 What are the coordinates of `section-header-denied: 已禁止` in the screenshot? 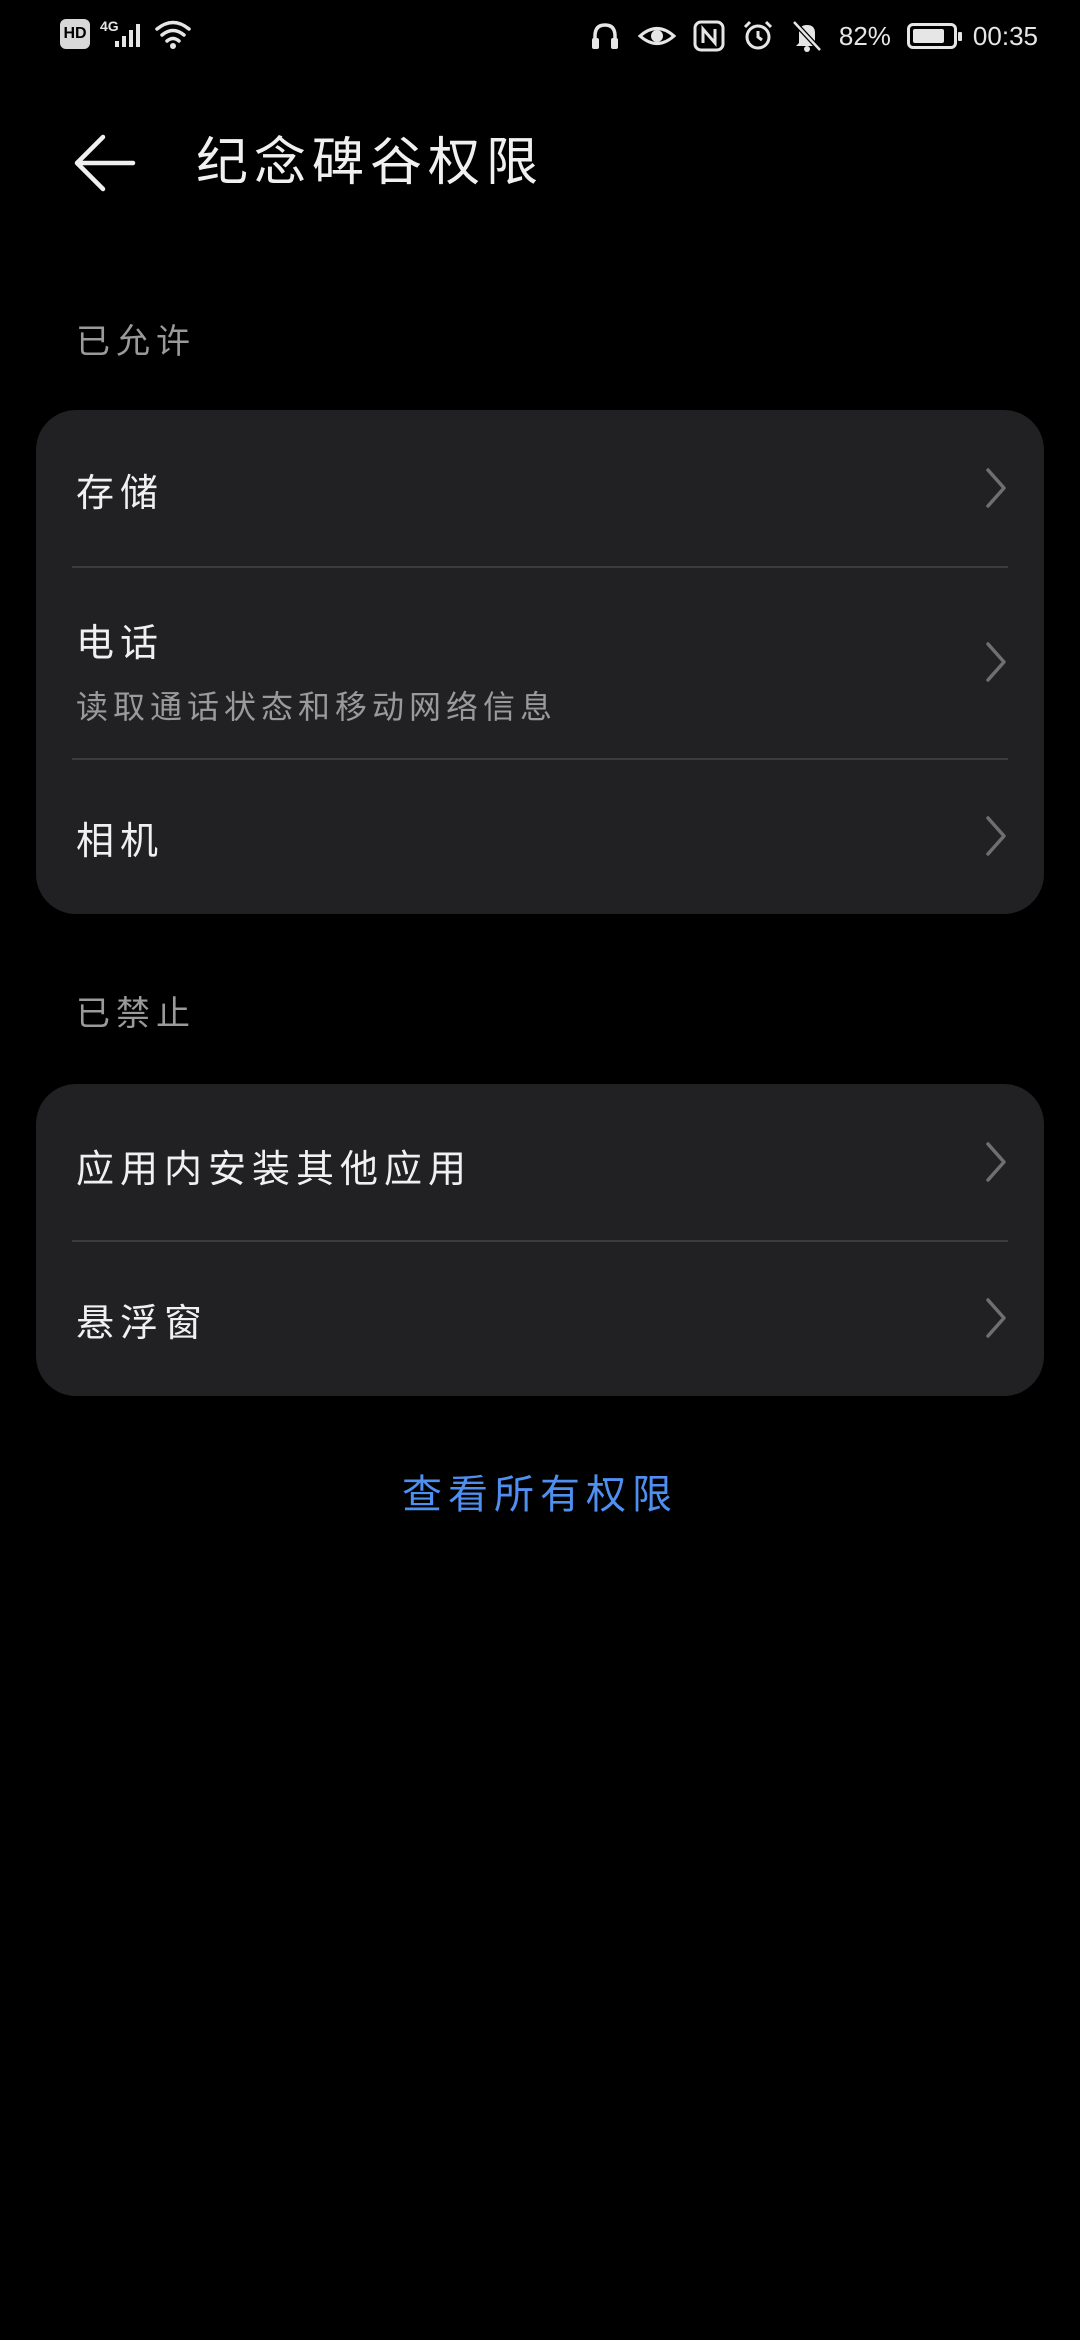 It's located at (136, 1014).